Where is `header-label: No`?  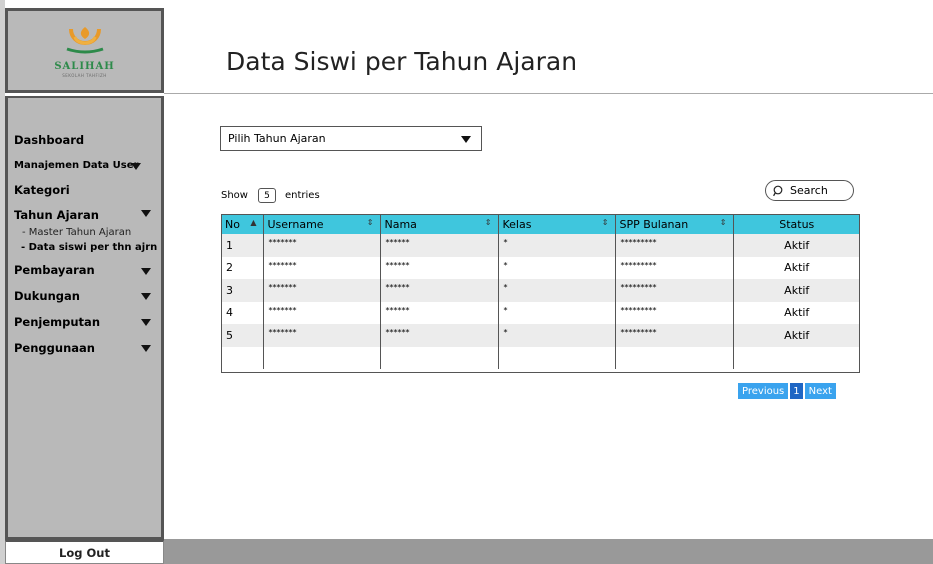
header-label: No is located at coordinates (232, 224).